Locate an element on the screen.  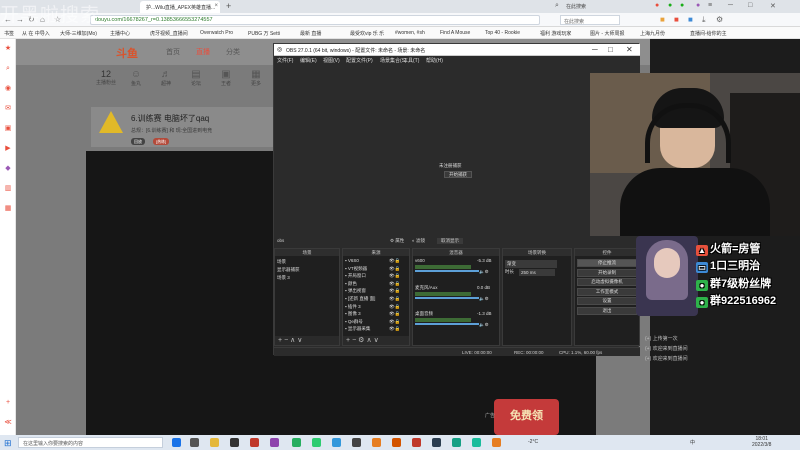
category-item: ☺ 鱼丸 is located at coordinates (136, 78).